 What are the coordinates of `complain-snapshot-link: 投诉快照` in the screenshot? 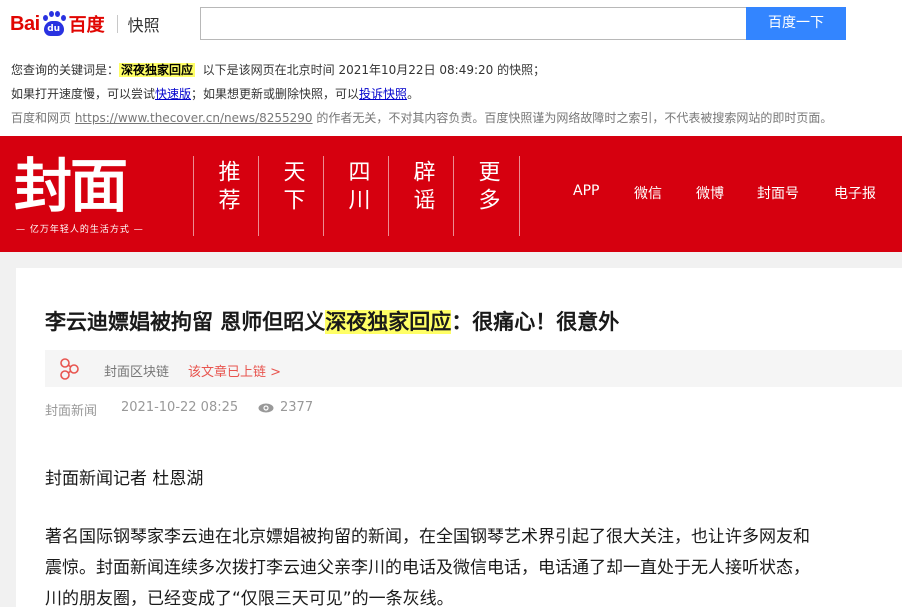 It's located at (383, 94).